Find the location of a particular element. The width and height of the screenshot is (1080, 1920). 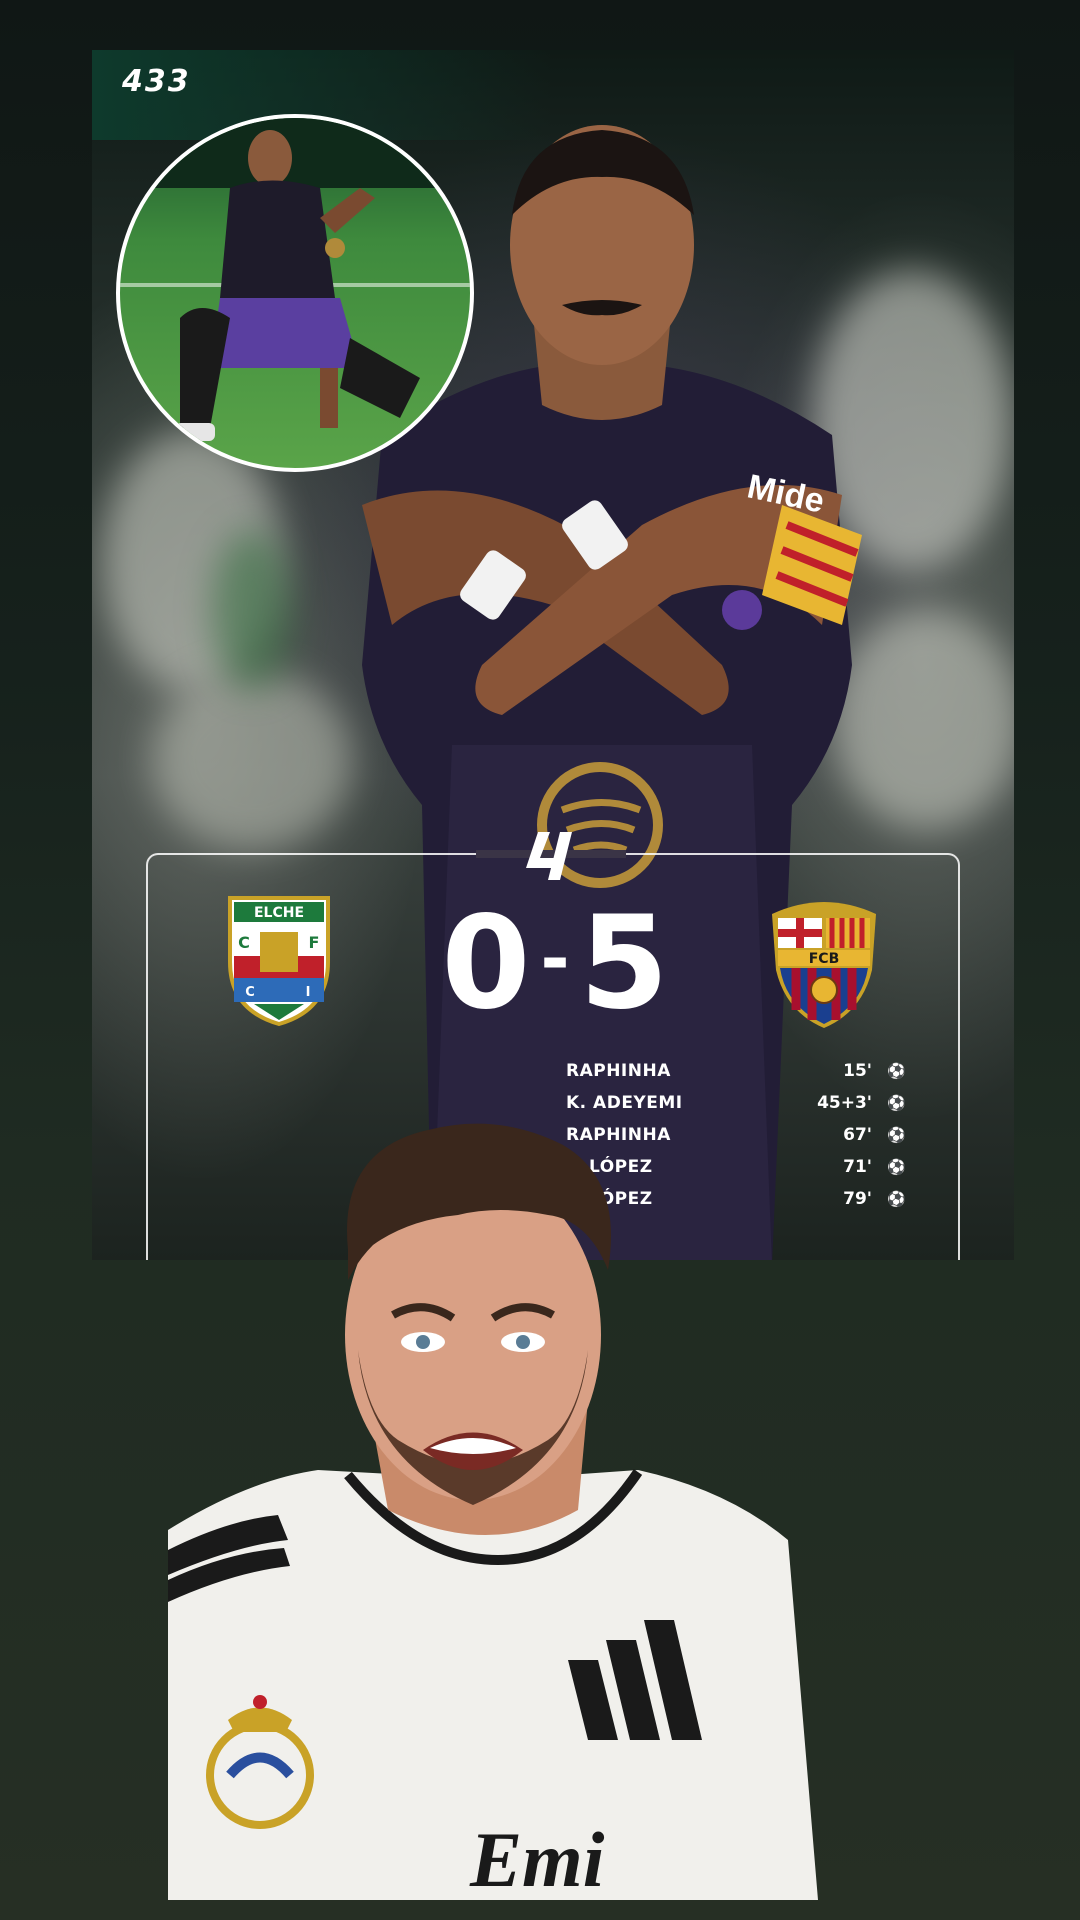

barcelona-crest-letters: FCB is located at coordinates (824, 959).